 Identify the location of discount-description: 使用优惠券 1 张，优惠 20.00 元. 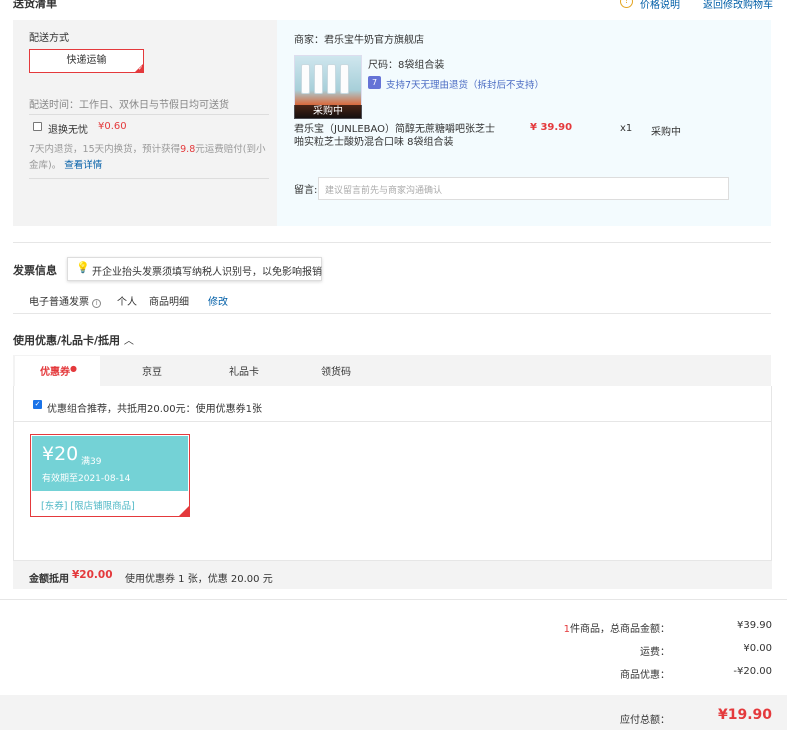
(199, 579).